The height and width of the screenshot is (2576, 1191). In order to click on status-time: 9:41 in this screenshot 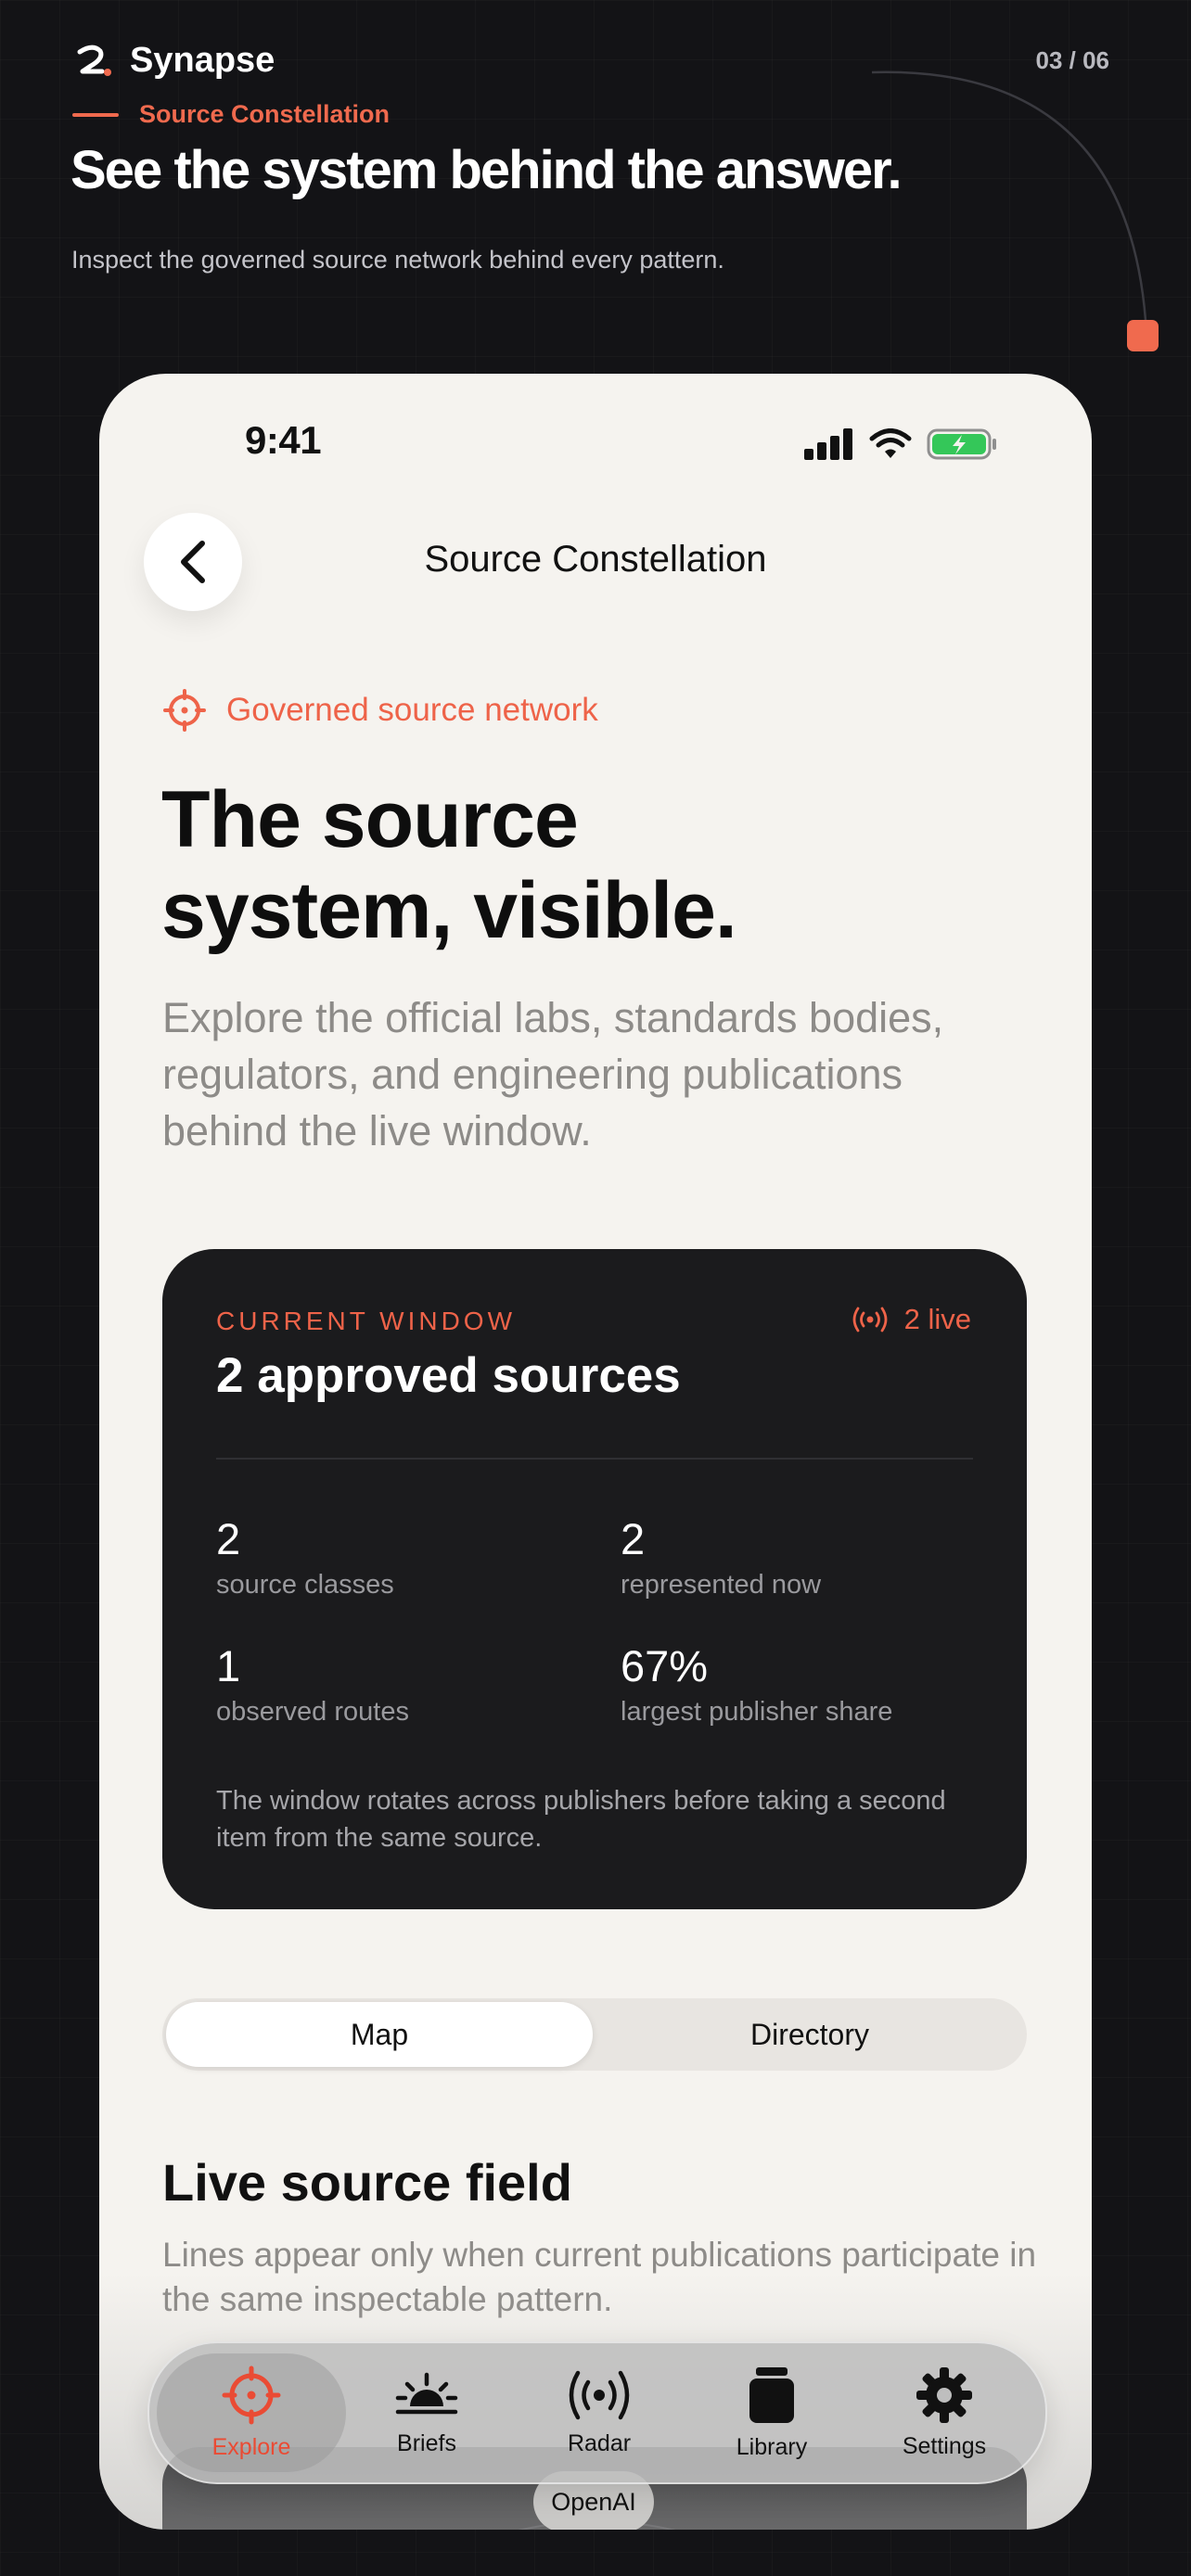, I will do `click(283, 440)`.